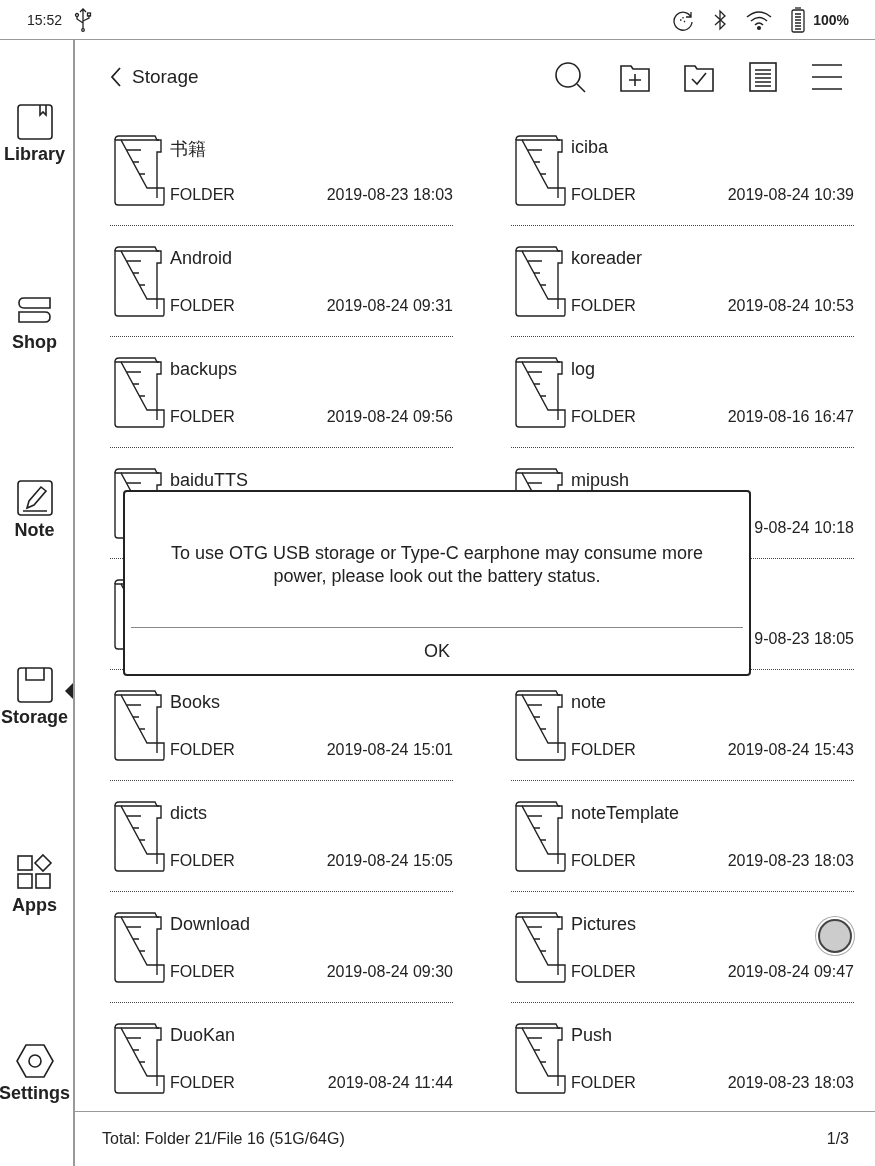 The image size is (875, 1166). Describe the element at coordinates (682, 401) in the screenshot. I see `folder-item: log FOLDER 2019-08-16 16:47` at that location.